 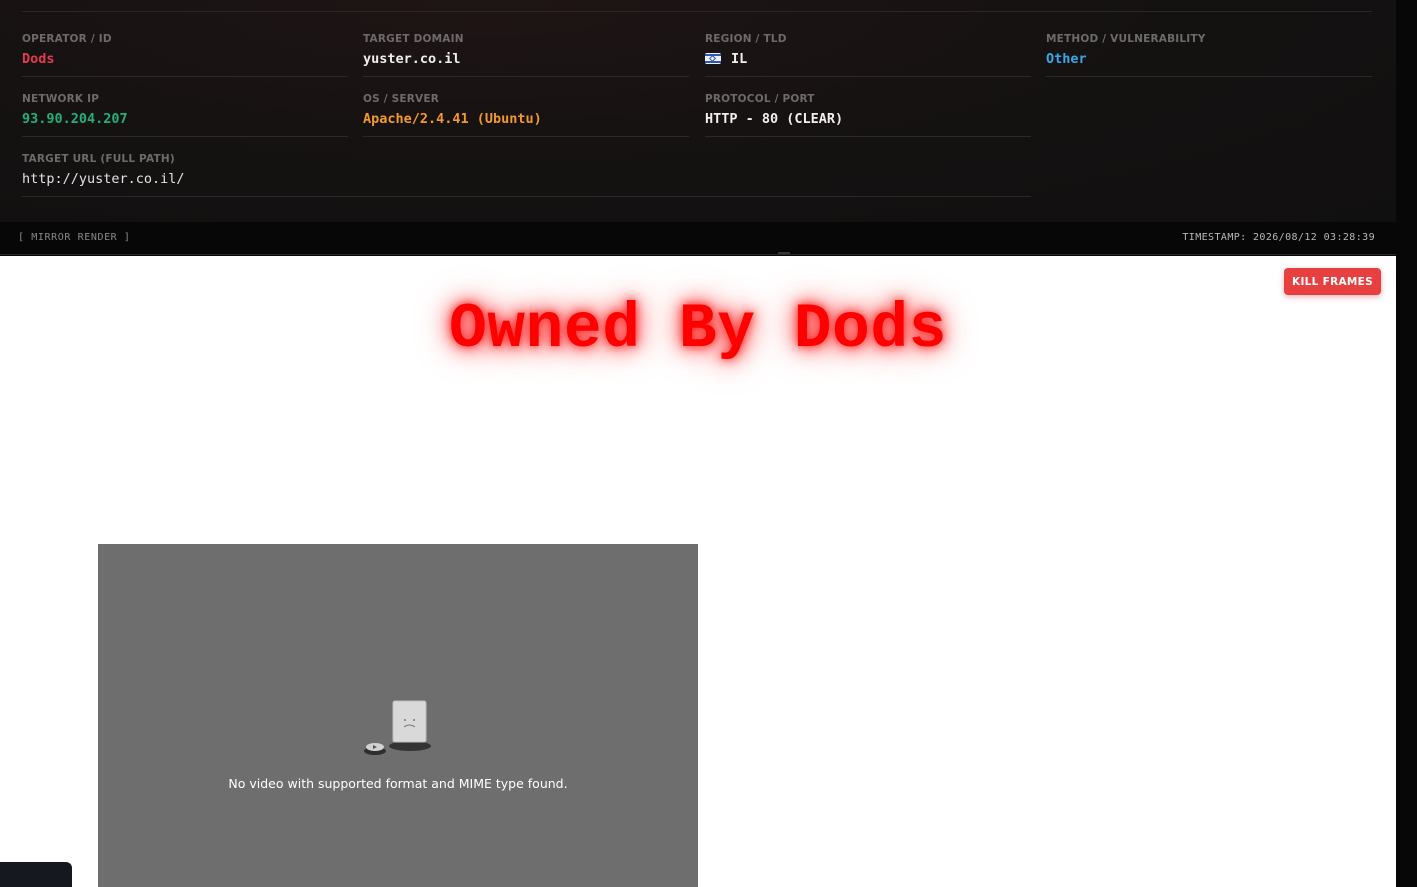 What do you see at coordinates (1406, 443) in the screenshot?
I see `right-scrollbar-gutter` at bounding box center [1406, 443].